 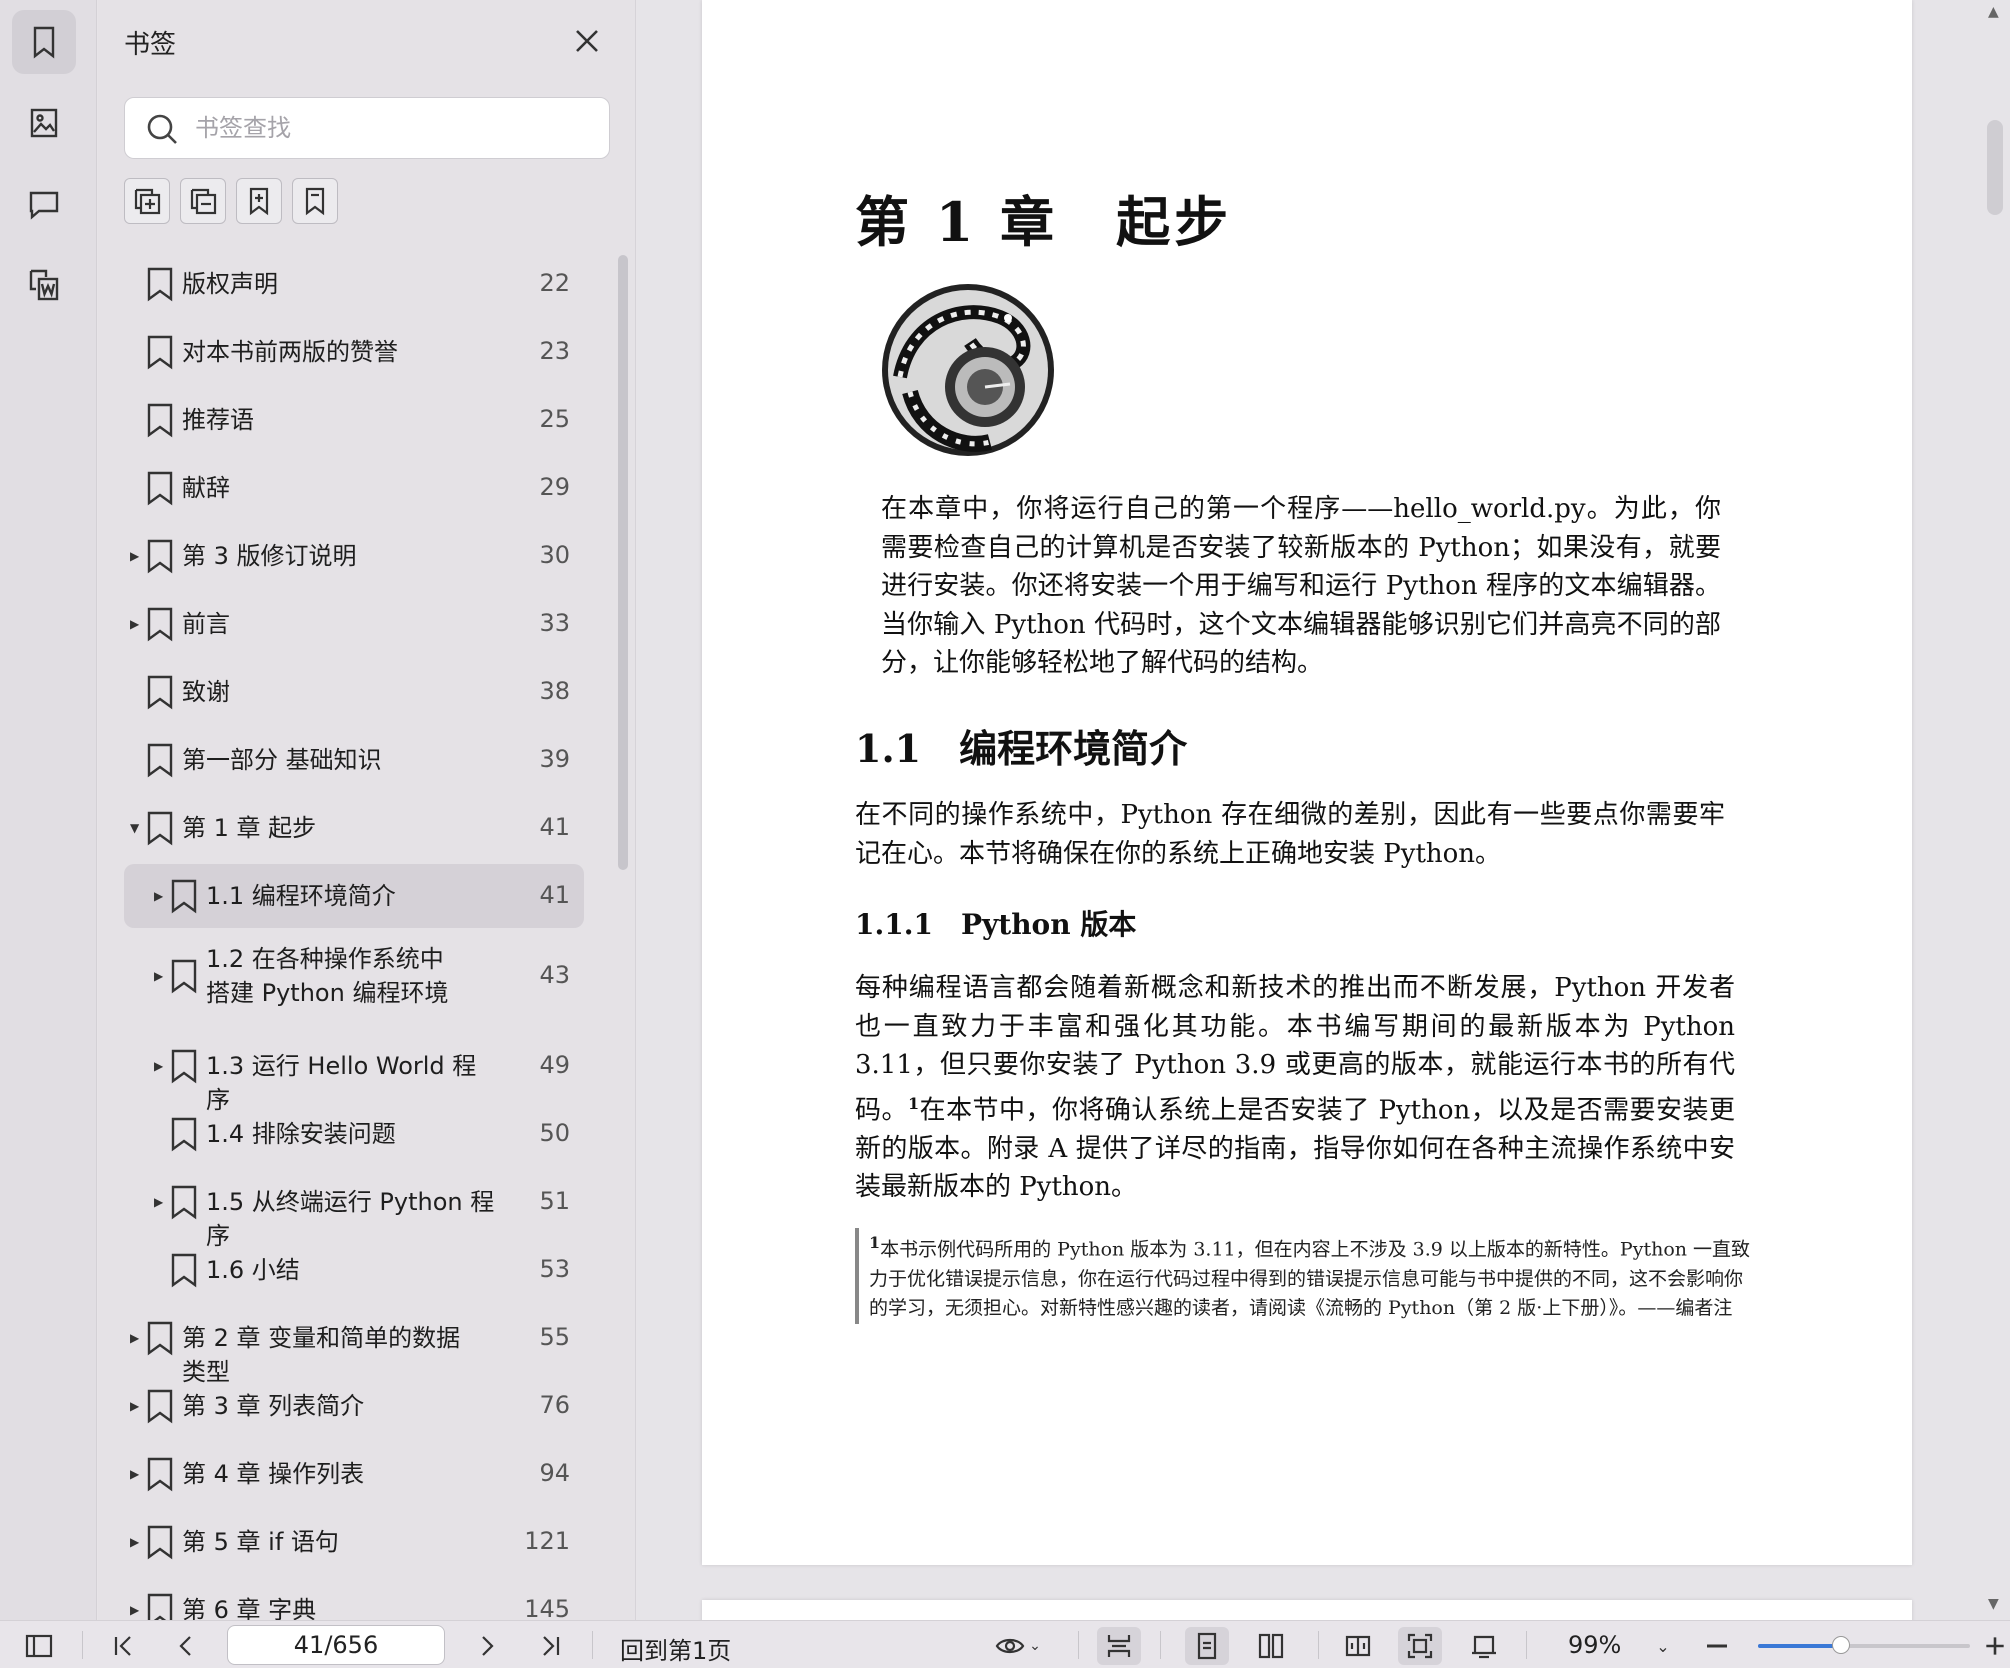 I want to click on zoom-in-button, so click(x=1995, y=1646).